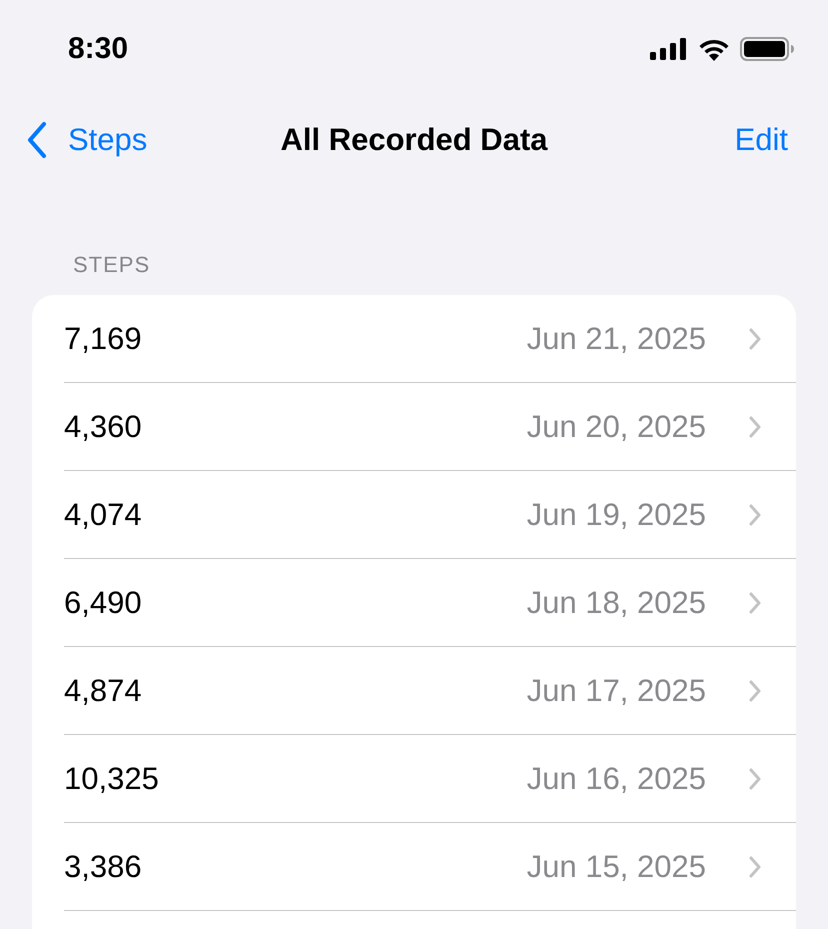 This screenshot has height=929, width=828. What do you see at coordinates (430, 779) in the screenshot?
I see `data-row: 10,325 Jun 16, 2025` at bounding box center [430, 779].